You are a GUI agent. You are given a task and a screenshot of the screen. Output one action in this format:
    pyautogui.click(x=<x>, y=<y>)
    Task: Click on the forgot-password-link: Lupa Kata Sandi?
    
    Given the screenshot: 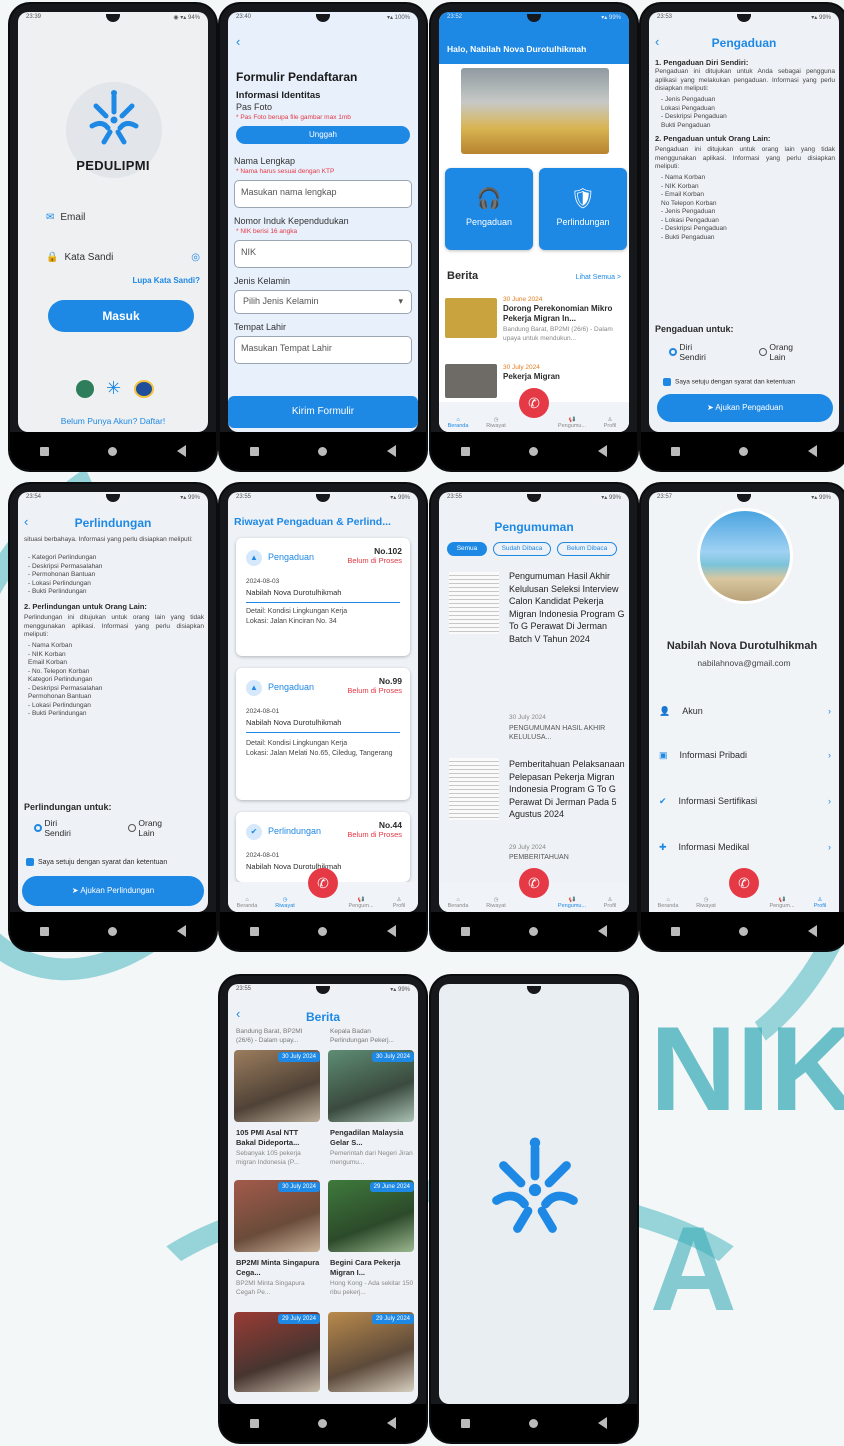 What is the action you would take?
    pyautogui.click(x=166, y=280)
    